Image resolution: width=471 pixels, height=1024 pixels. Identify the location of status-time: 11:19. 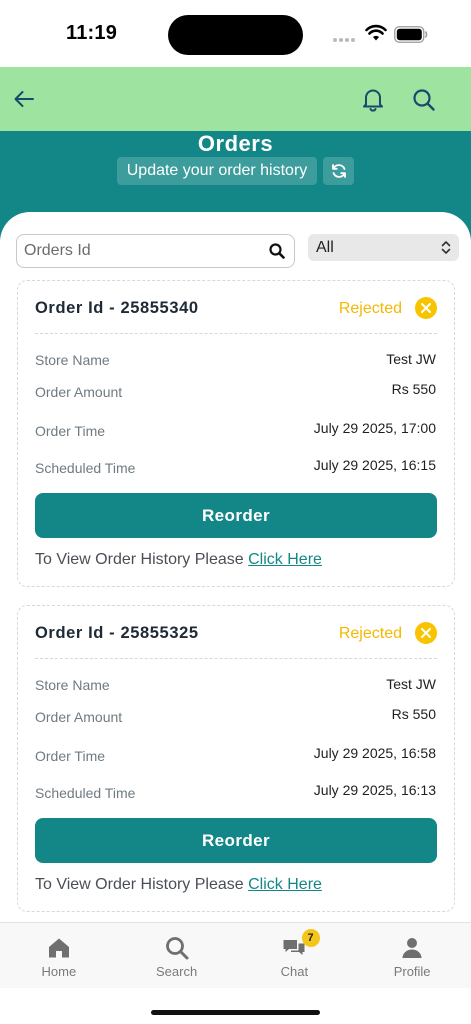
(92, 33).